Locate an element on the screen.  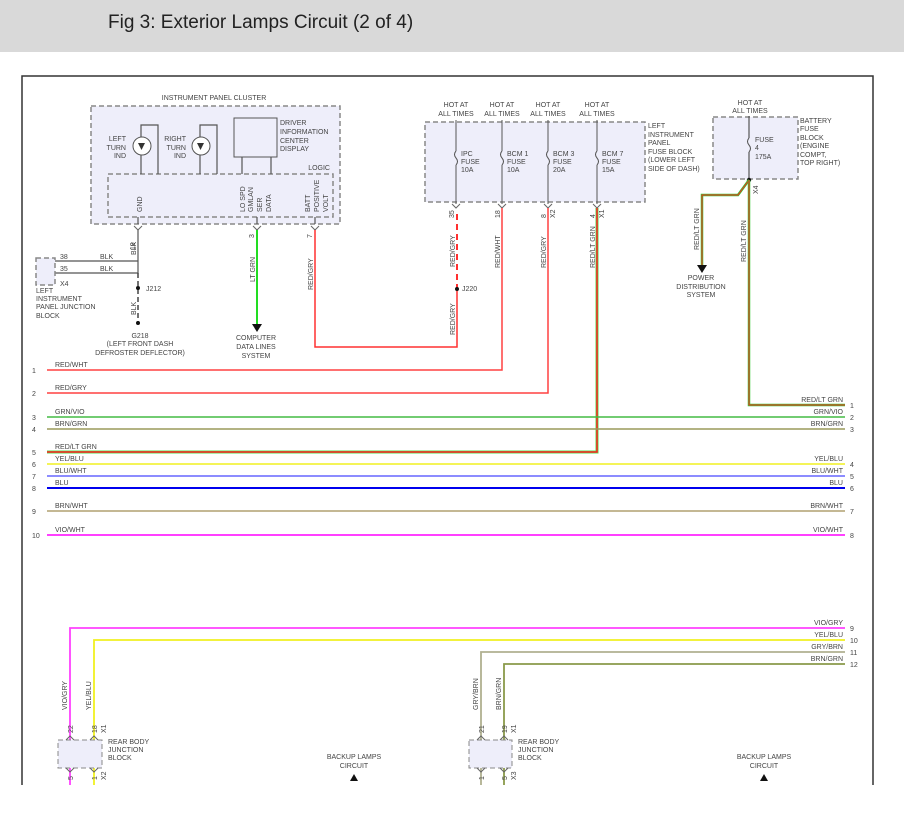
backup-lamps-label: CIRCUIT is located at coordinates (764, 766).